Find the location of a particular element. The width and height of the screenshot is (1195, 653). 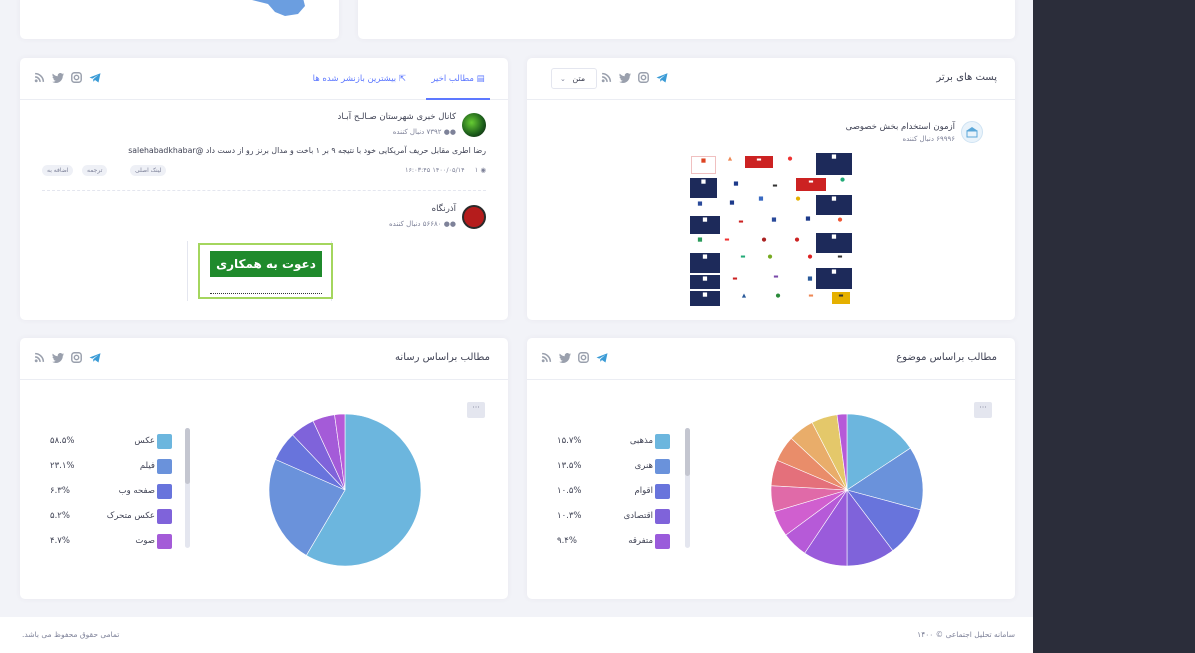

card-title: پست های برتر is located at coordinates (966, 77).